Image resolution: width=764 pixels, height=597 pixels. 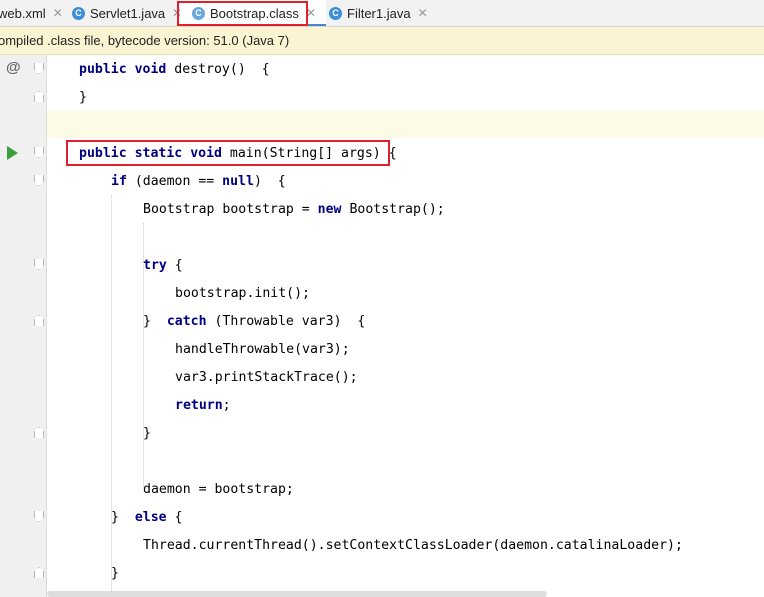 I want to click on code-line: } catch (Throwable var3) {, so click(x=254, y=321).